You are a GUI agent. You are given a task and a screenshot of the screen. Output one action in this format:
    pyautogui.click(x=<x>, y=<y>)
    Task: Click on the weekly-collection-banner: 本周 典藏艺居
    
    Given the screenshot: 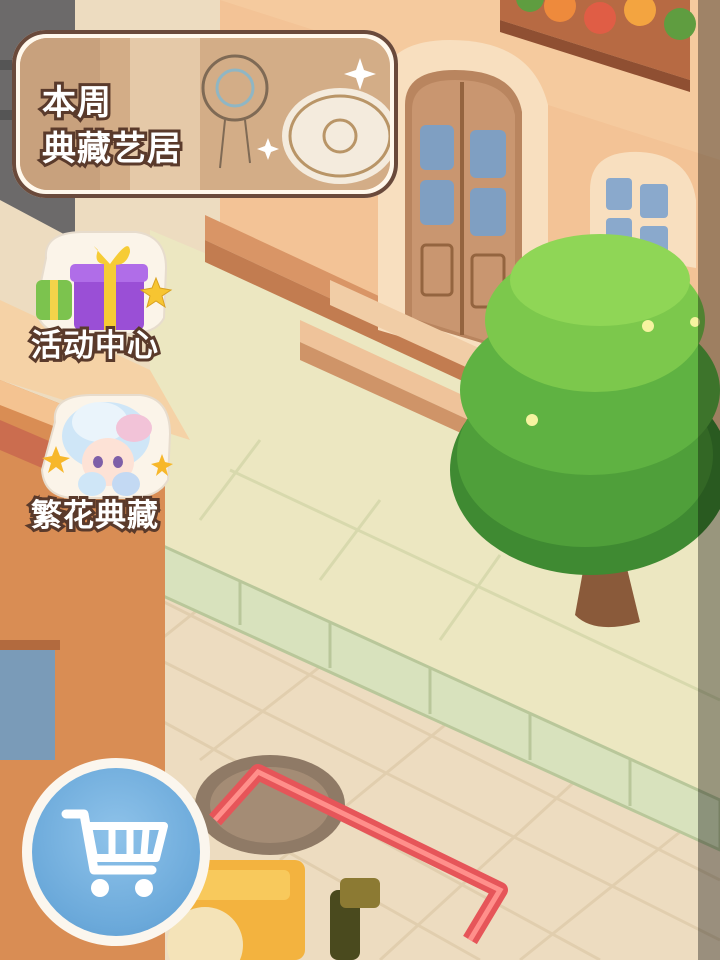 What is the action you would take?
    pyautogui.click(x=205, y=114)
    